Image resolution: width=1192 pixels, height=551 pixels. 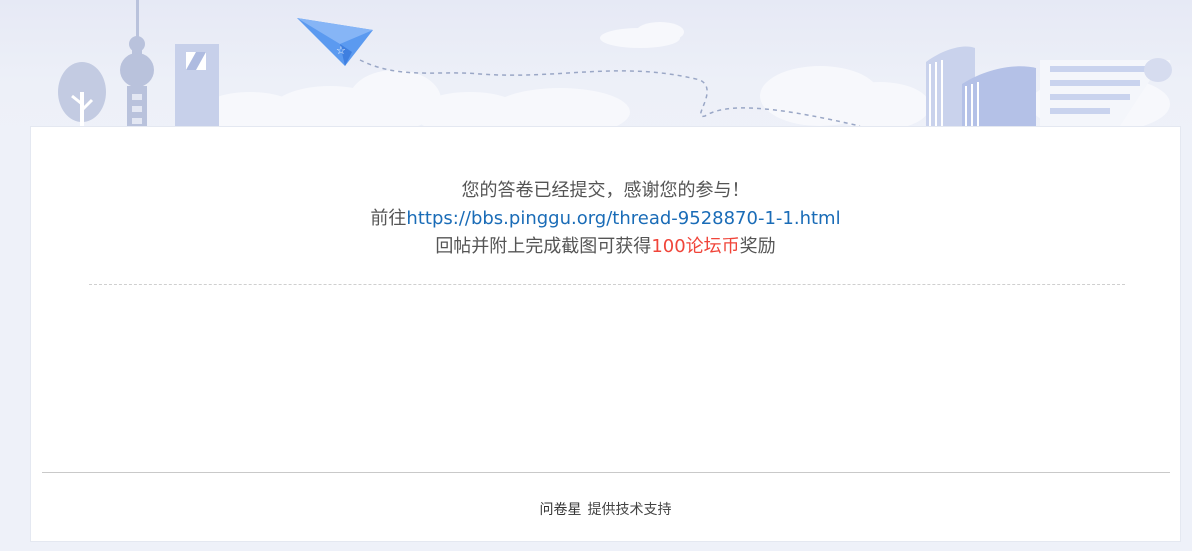 What do you see at coordinates (605, 190) in the screenshot?
I see `thank-you-text: 您的答卷已经提交，感谢您的参与！` at bounding box center [605, 190].